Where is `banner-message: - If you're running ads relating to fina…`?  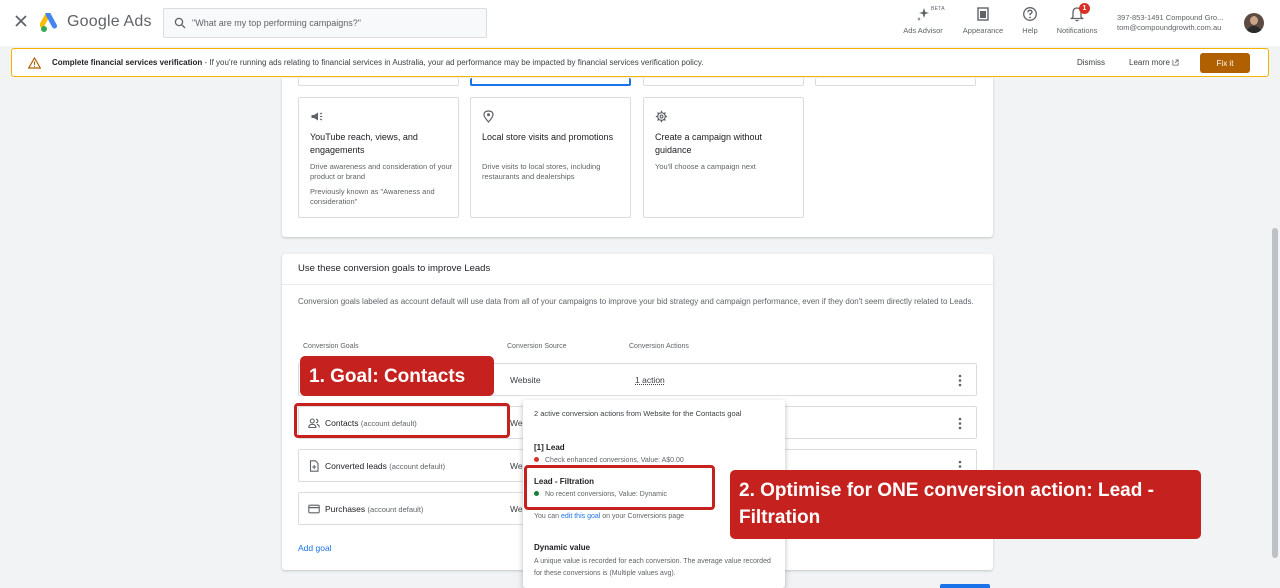
banner-message: - If you're running ads relating to fina… is located at coordinates (453, 62).